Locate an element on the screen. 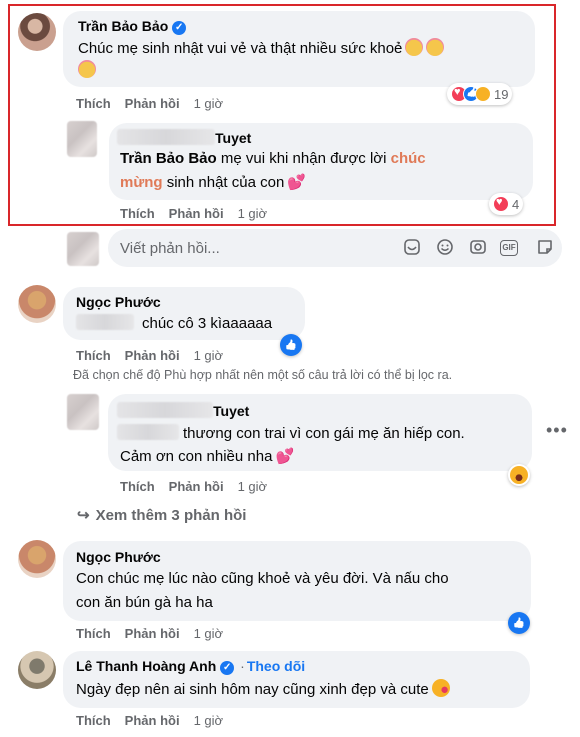 This screenshot has height=737, width=580. comment-text-line2: con ăn bún gà ha ha is located at coordinates (144, 602).